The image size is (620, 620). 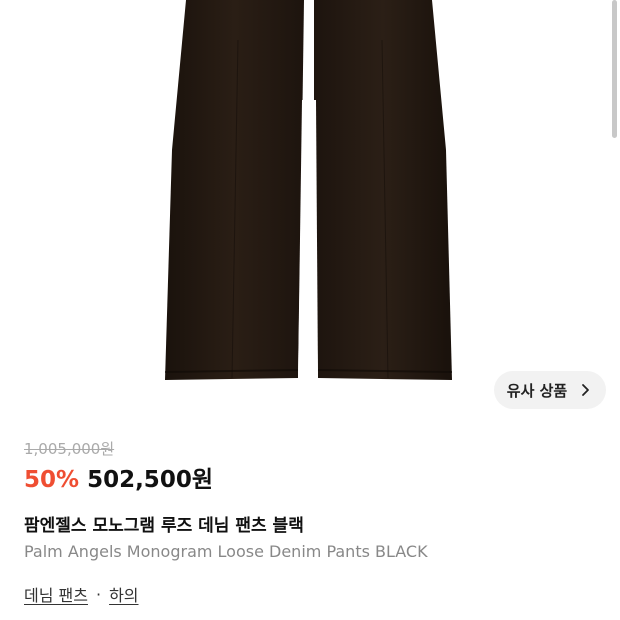 What do you see at coordinates (586, 390) in the screenshot?
I see `chevron-right-icon` at bounding box center [586, 390].